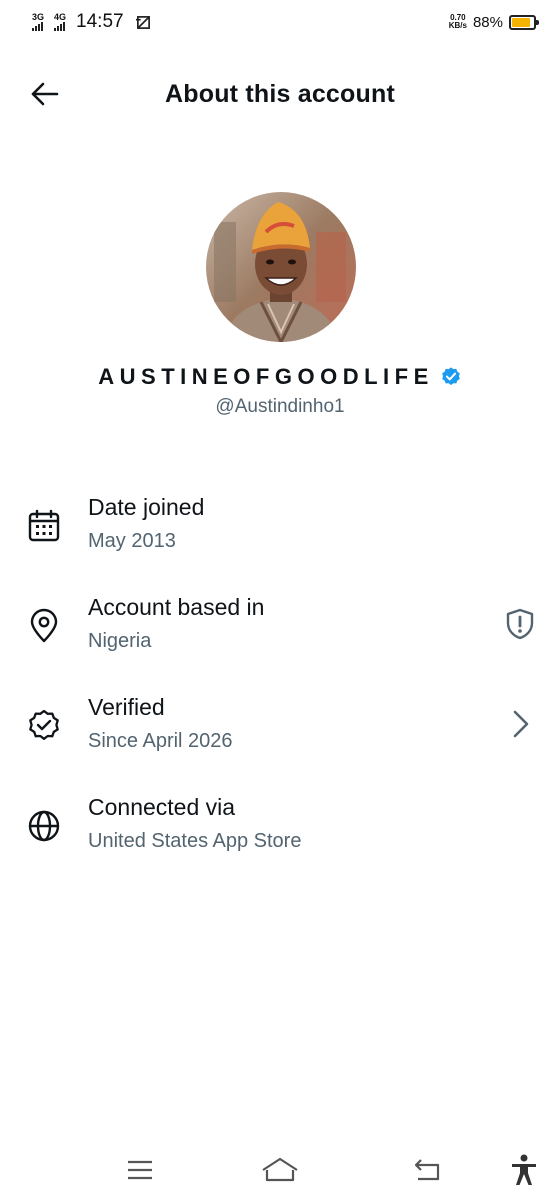 The width and height of the screenshot is (560, 1200). I want to click on system-nav-bar, so click(280, 1170).